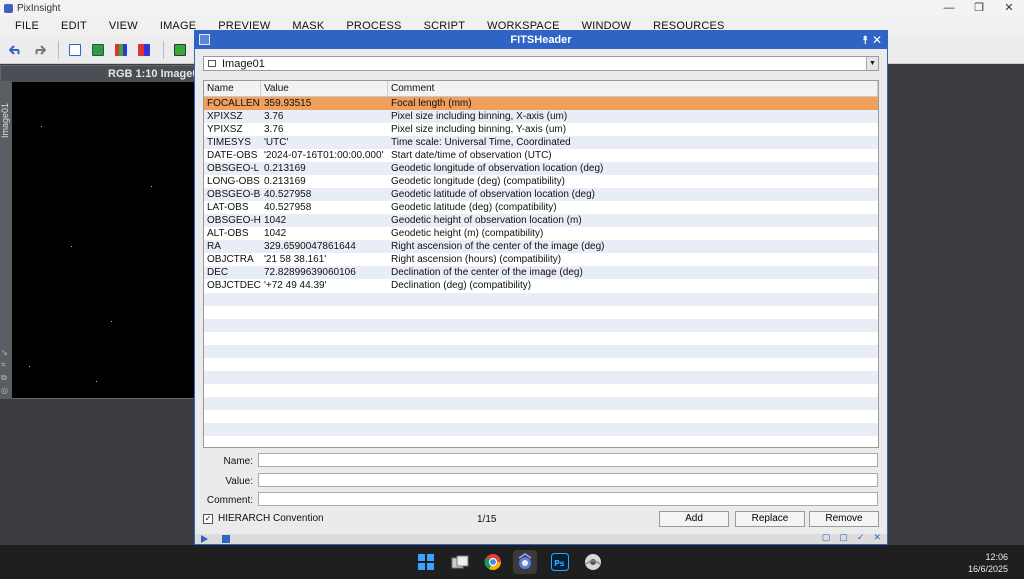  What do you see at coordinates (568, 480) in the screenshot?
I see `value-input` at bounding box center [568, 480].